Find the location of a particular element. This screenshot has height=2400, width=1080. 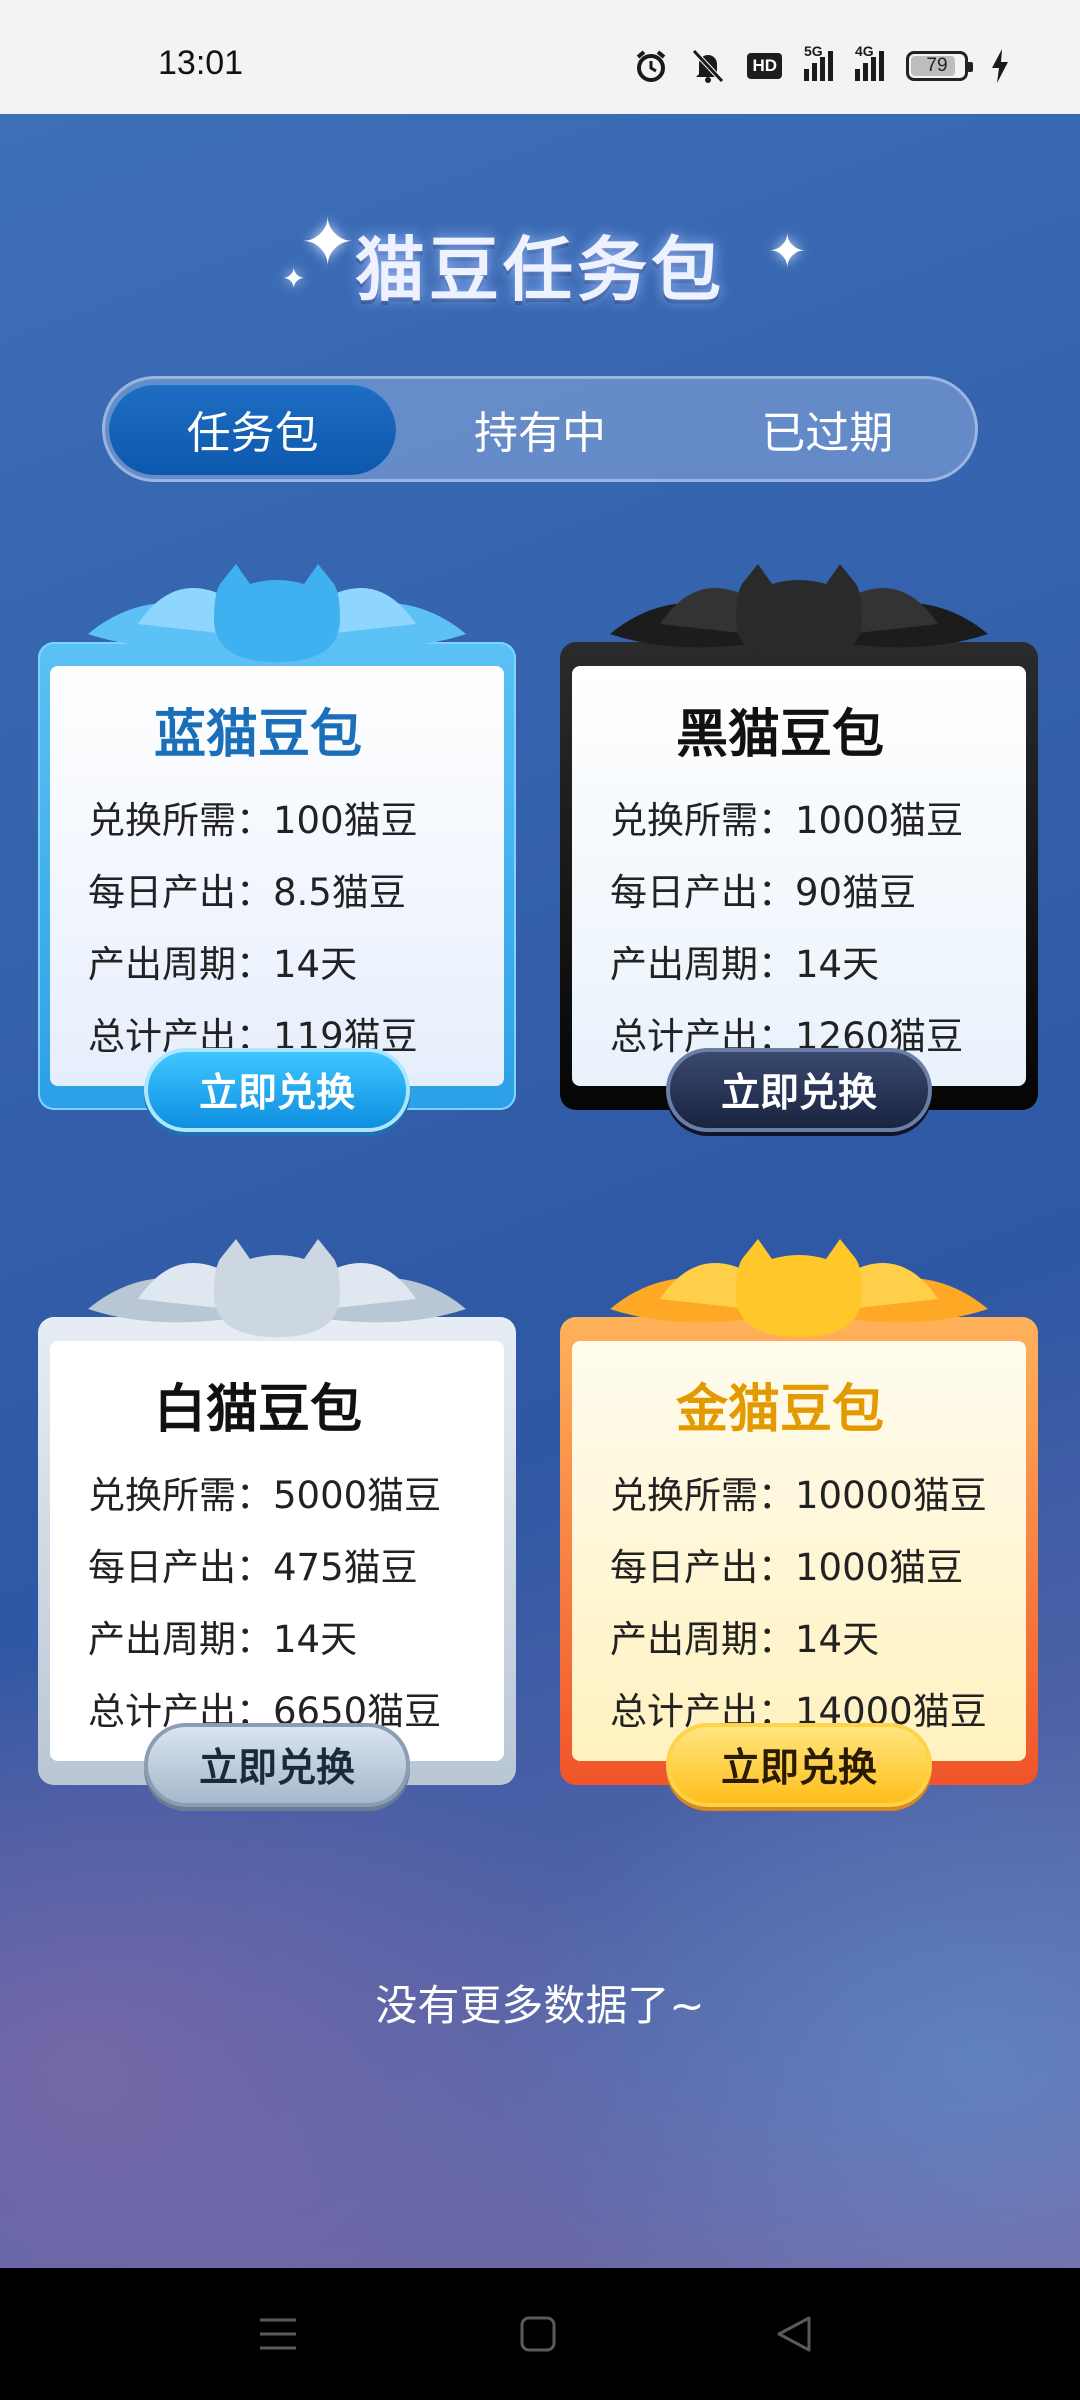

menu-icon is located at coordinates (278, 2334).